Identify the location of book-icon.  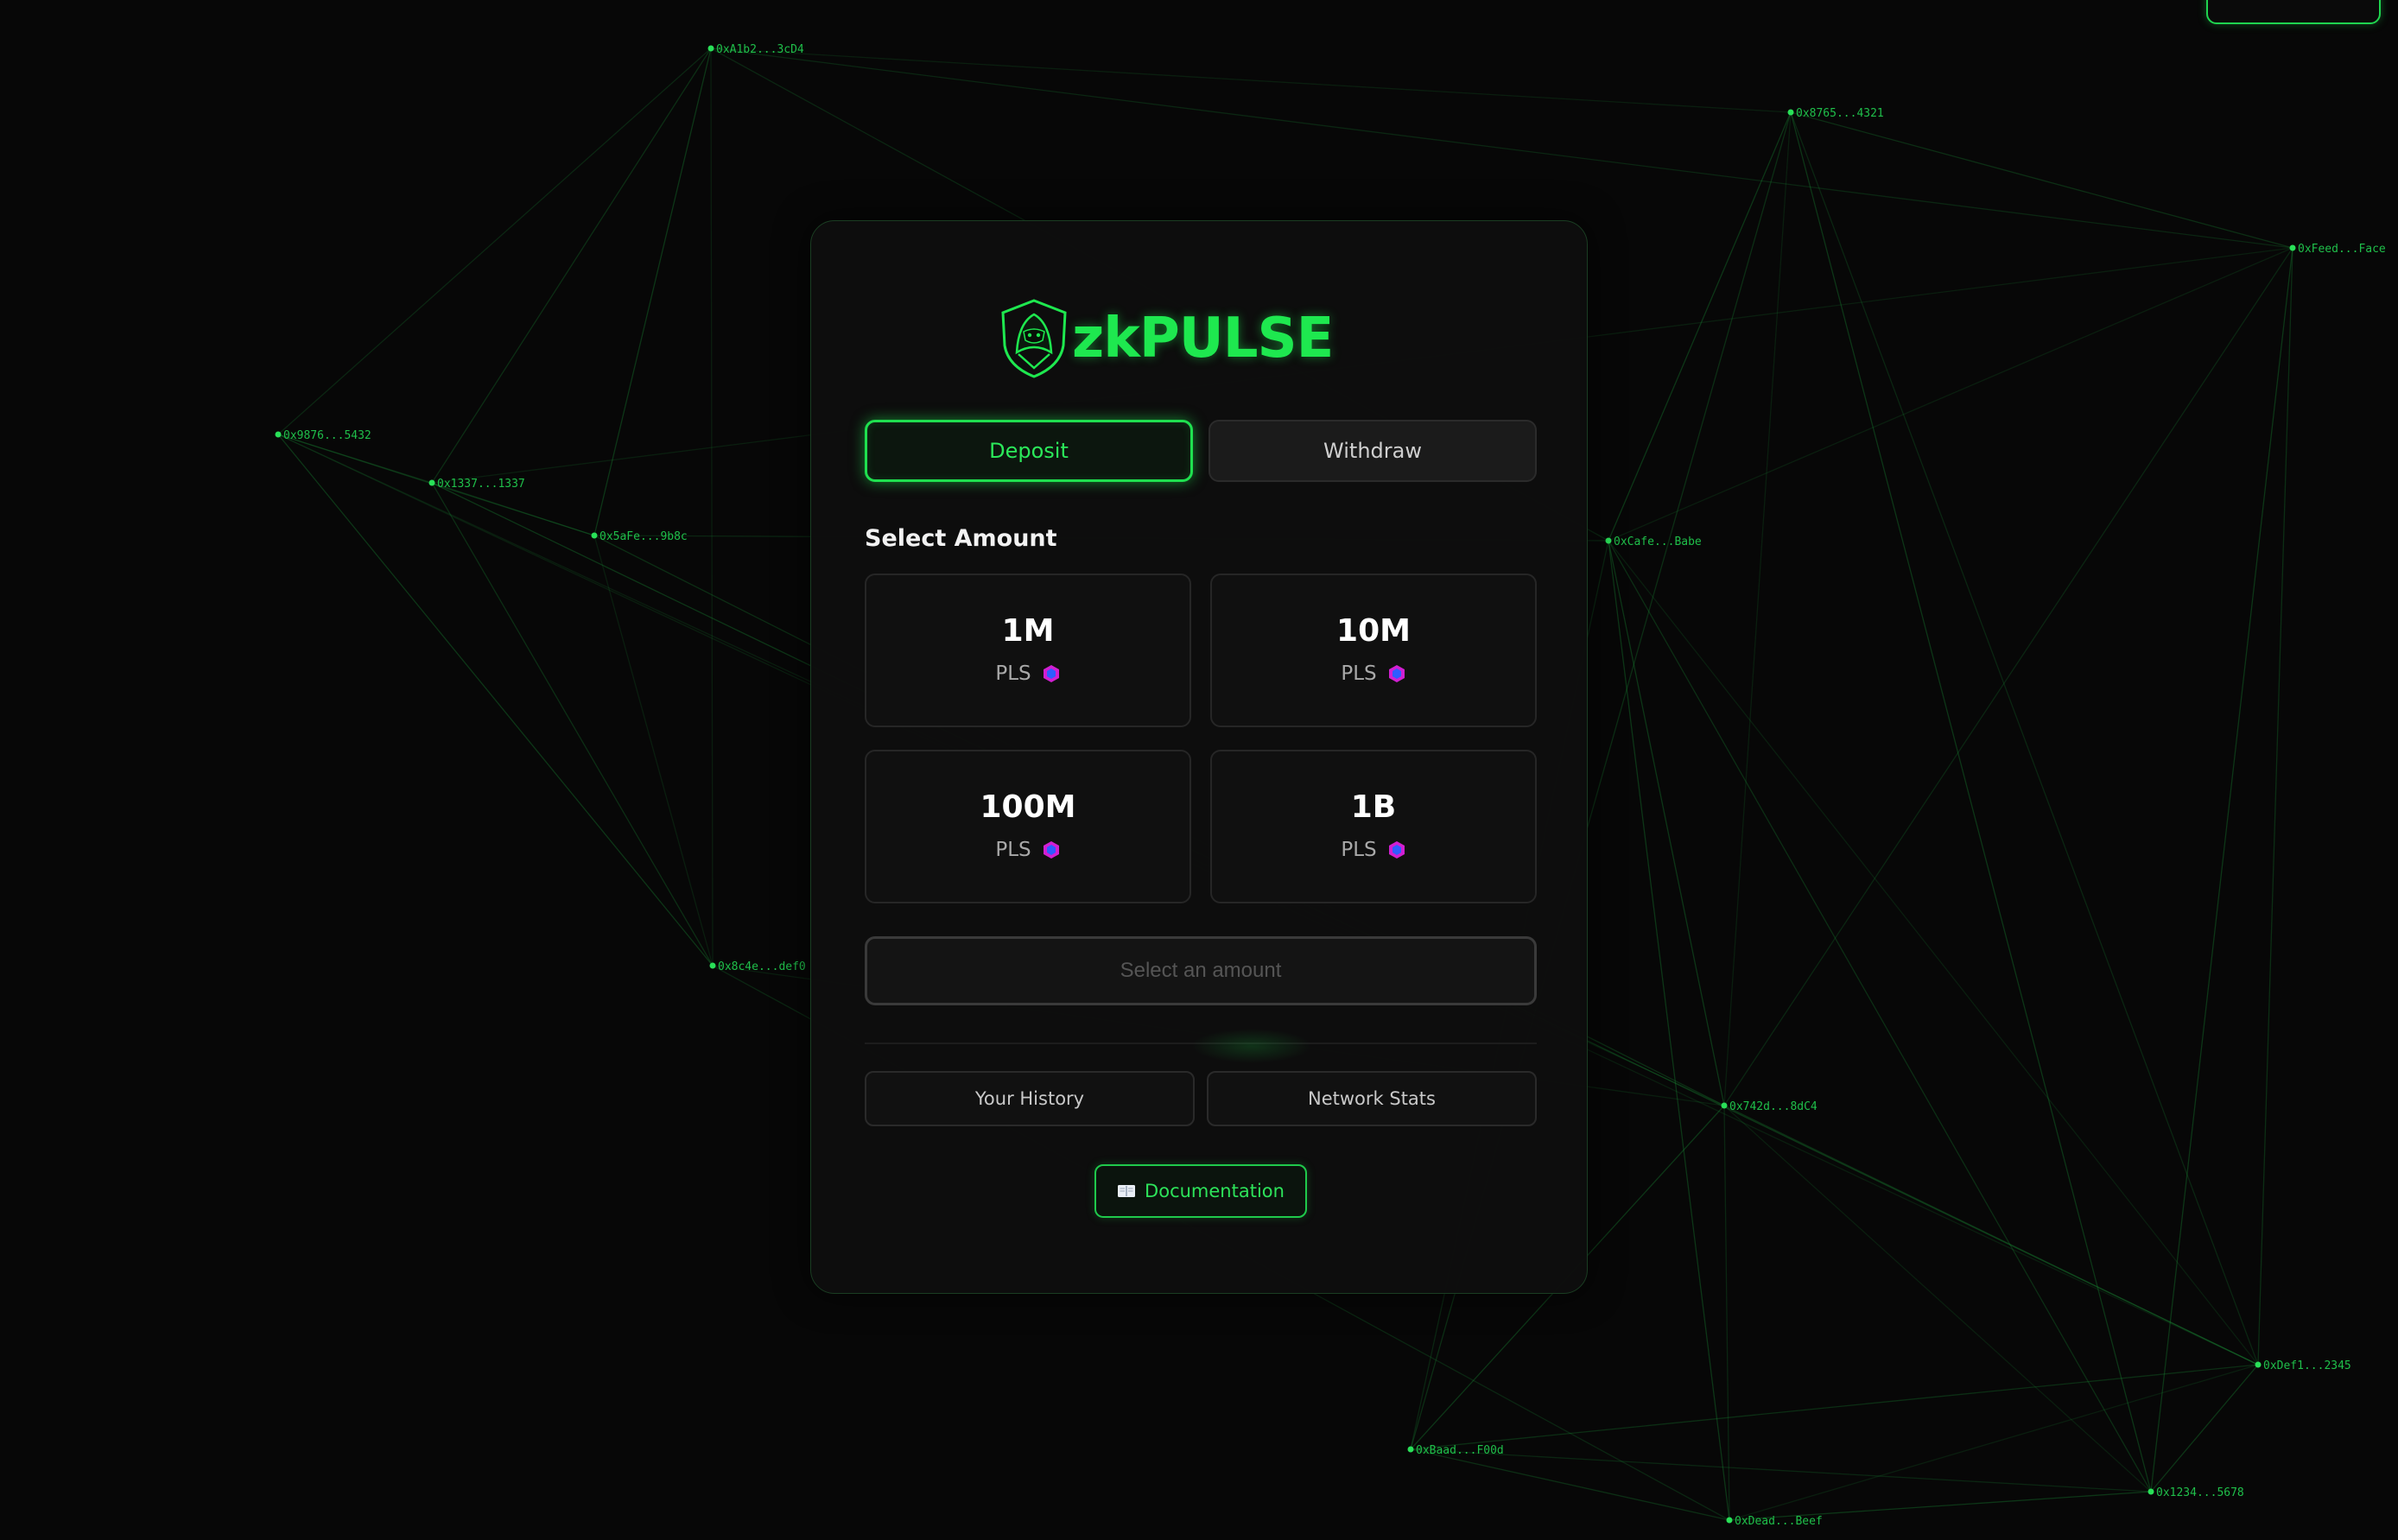
(1127, 1191).